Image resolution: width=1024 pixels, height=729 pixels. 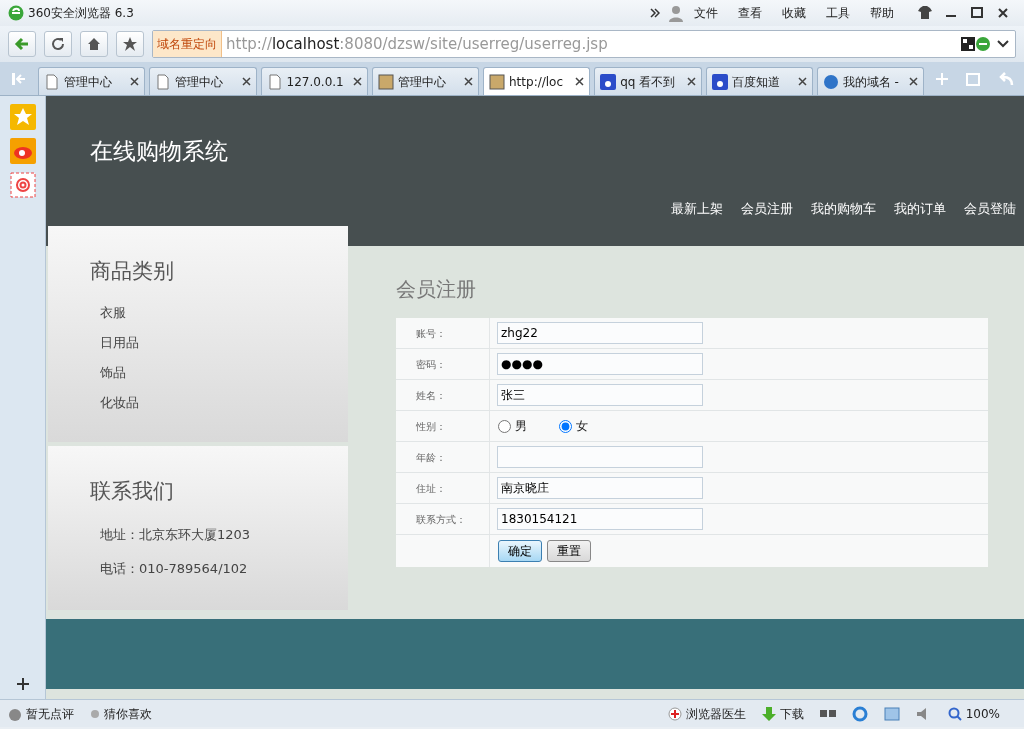 I want to click on browser-tab: 我的域名 -, so click(x=870, y=81).